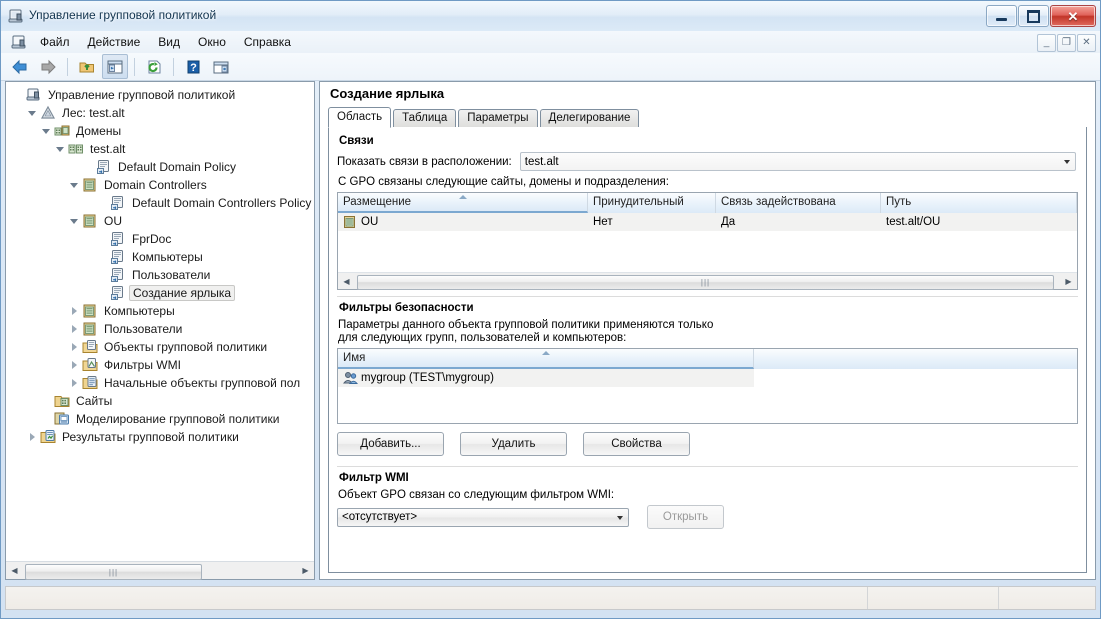 Image resolution: width=1101 pixels, height=619 pixels. I want to click on close-button: ✕, so click(1073, 16).